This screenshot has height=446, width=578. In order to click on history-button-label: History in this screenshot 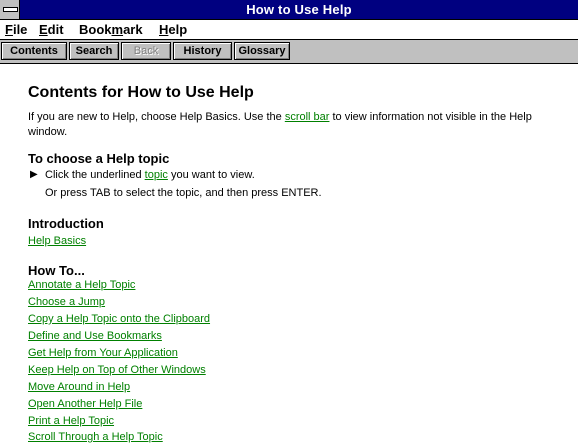, I will do `click(202, 51)`.